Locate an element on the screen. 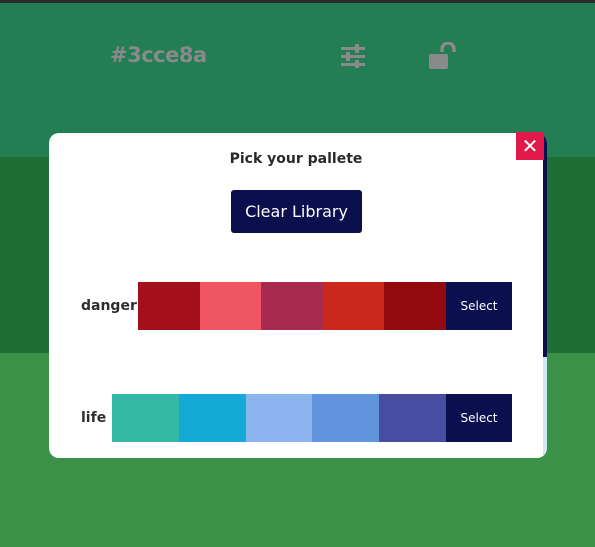 The height and width of the screenshot is (547, 595). clear-library-button: Clear Library is located at coordinates (296, 211).